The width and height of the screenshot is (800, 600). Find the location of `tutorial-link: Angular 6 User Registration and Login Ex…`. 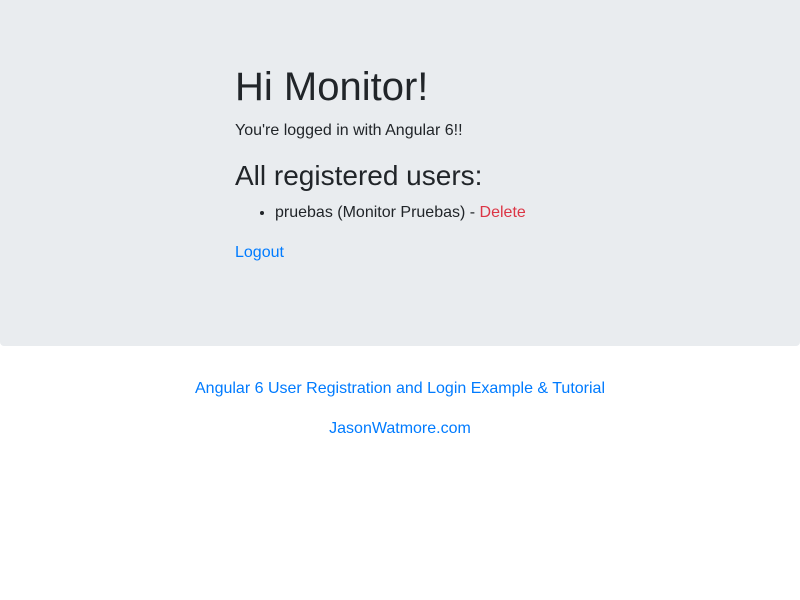

tutorial-link: Angular 6 User Registration and Login Ex… is located at coordinates (400, 388).